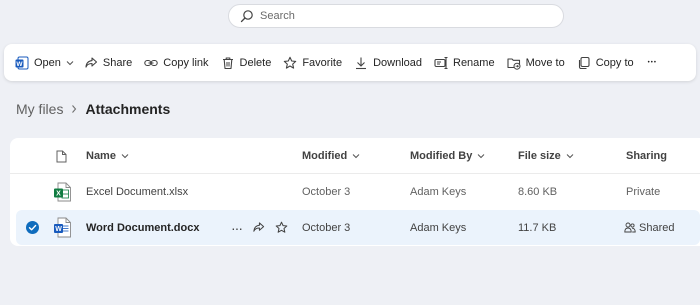 This screenshot has height=305, width=700. I want to click on row-more-button: ···, so click(237, 227).